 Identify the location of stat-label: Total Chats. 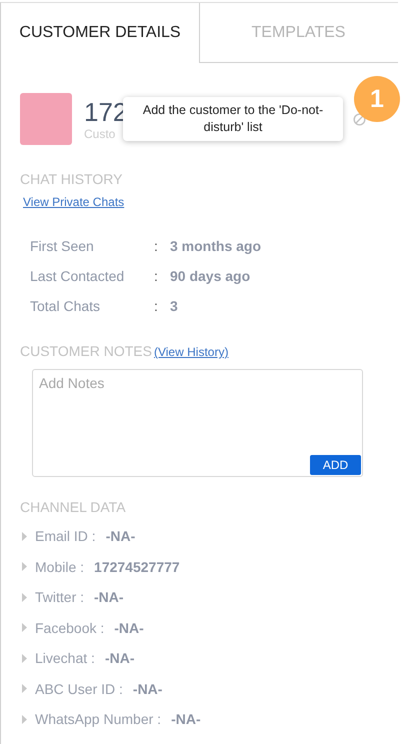
(66, 306).